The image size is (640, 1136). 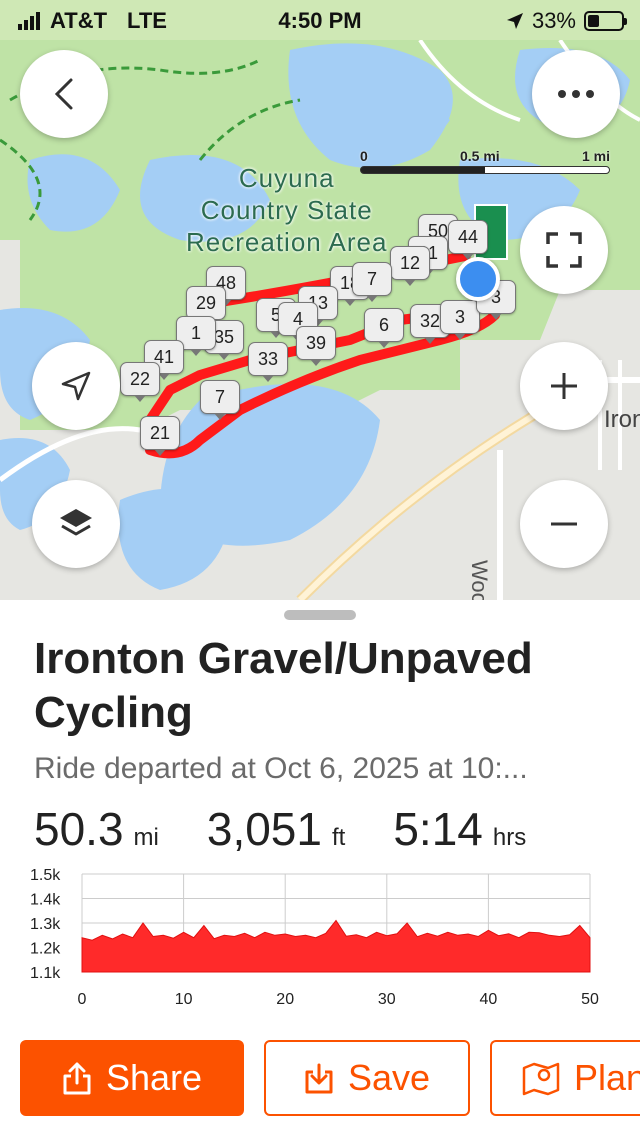 I want to click on zoom-out-button, so click(x=564, y=524).